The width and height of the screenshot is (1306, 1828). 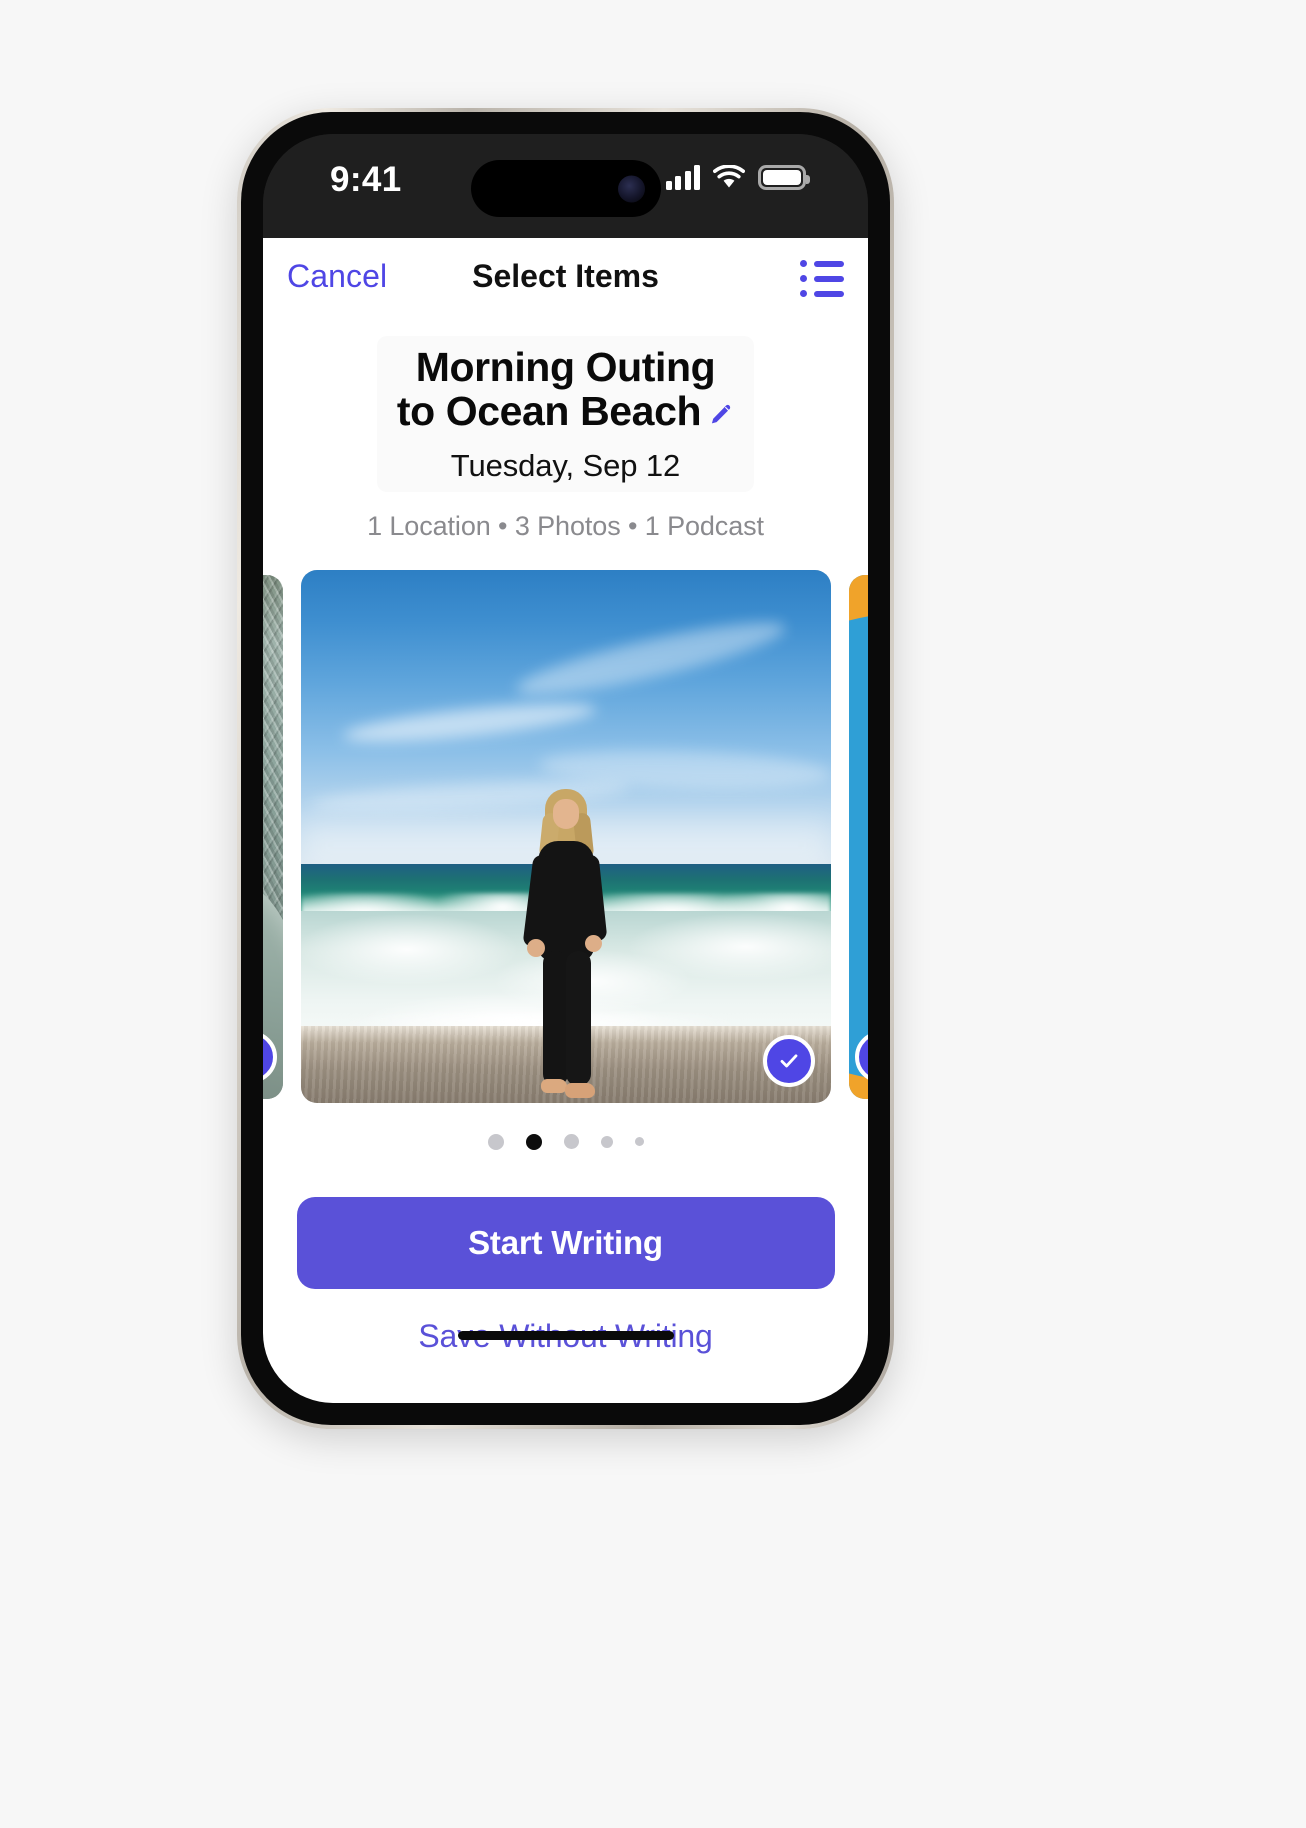 I want to click on navigation-bar: Cancel Select Items, so click(x=565, y=281).